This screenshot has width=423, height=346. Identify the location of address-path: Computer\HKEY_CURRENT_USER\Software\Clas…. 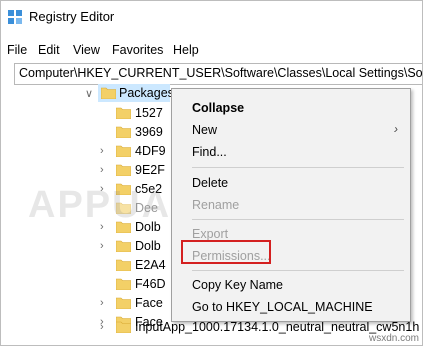
(221, 73).